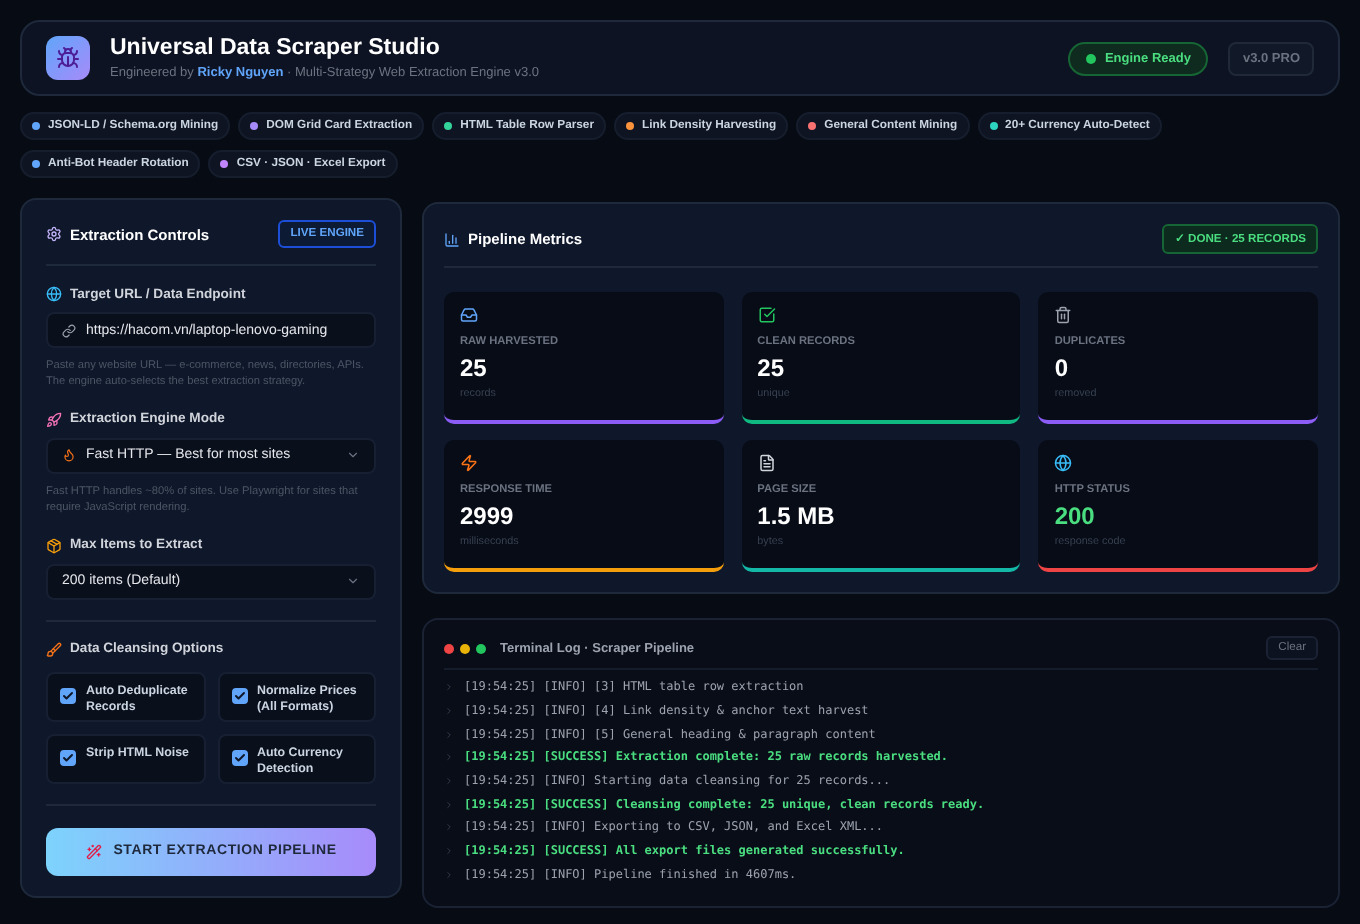  Describe the element at coordinates (452, 239) in the screenshot. I see `chart-icon` at that location.